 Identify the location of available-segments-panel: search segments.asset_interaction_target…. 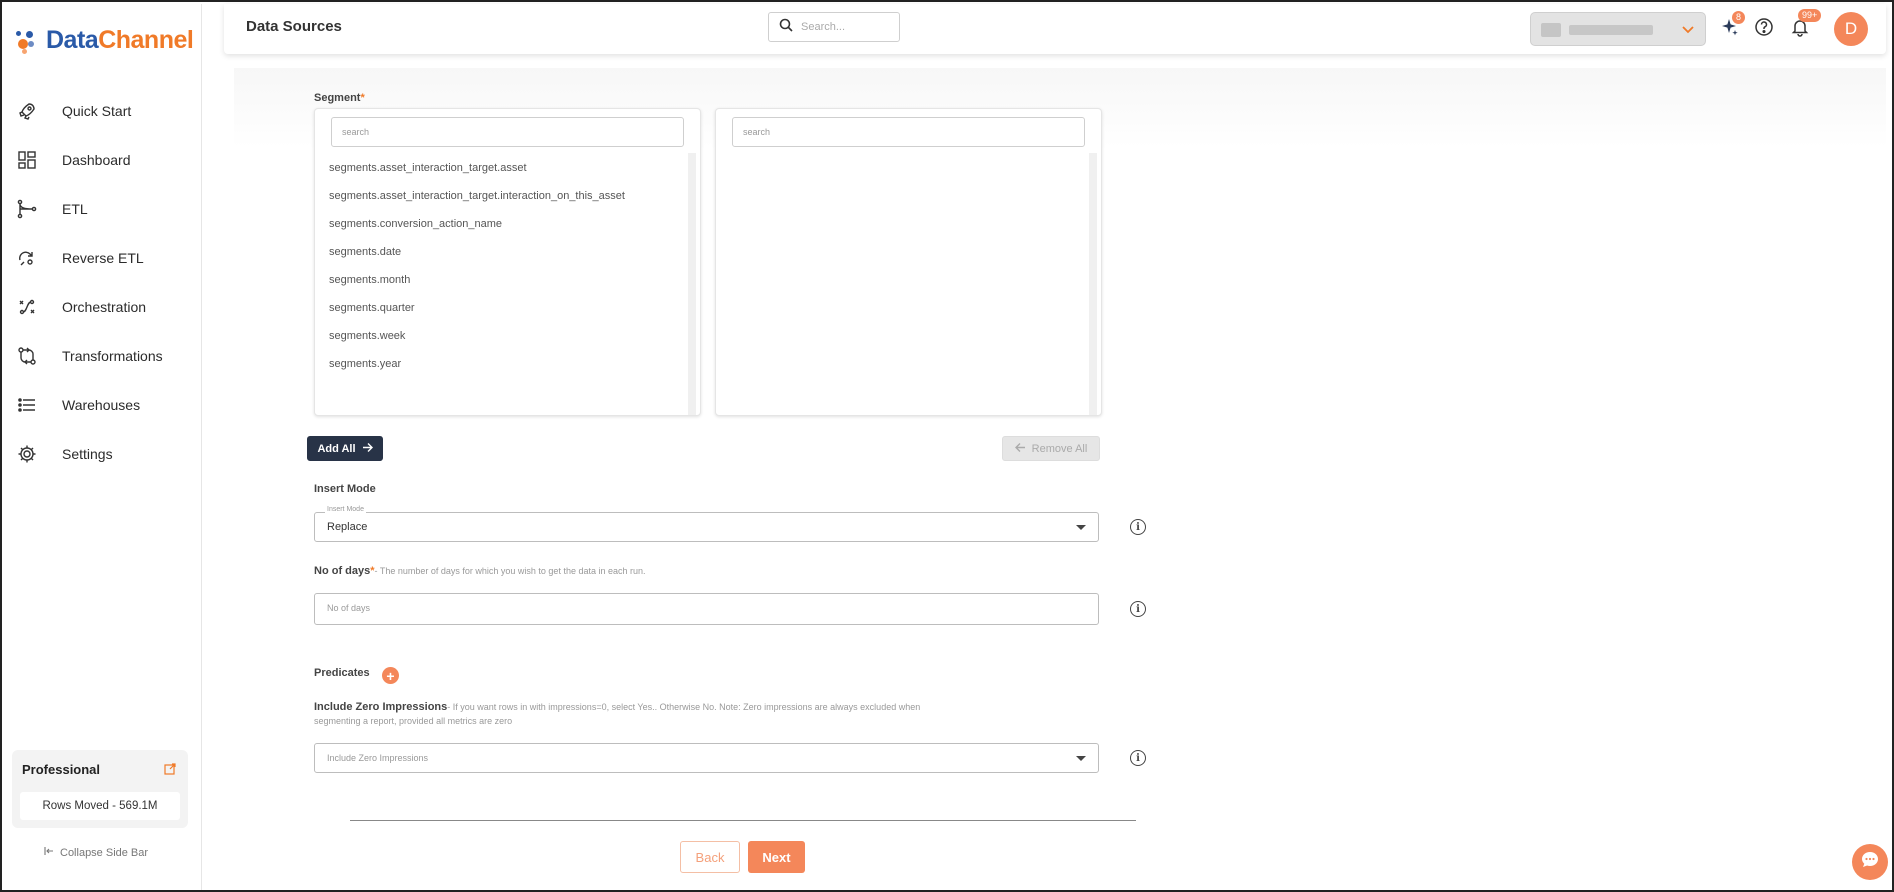
(507, 262).